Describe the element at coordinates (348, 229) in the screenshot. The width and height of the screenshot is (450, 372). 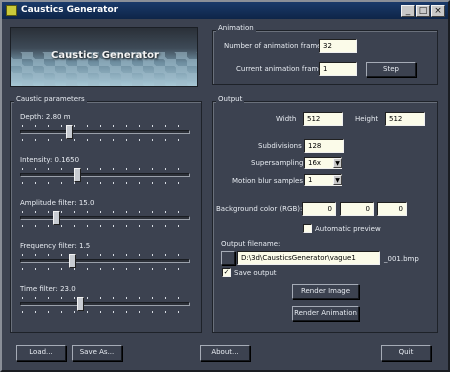
I see `automatic-preview-label: Automatic preview` at that location.